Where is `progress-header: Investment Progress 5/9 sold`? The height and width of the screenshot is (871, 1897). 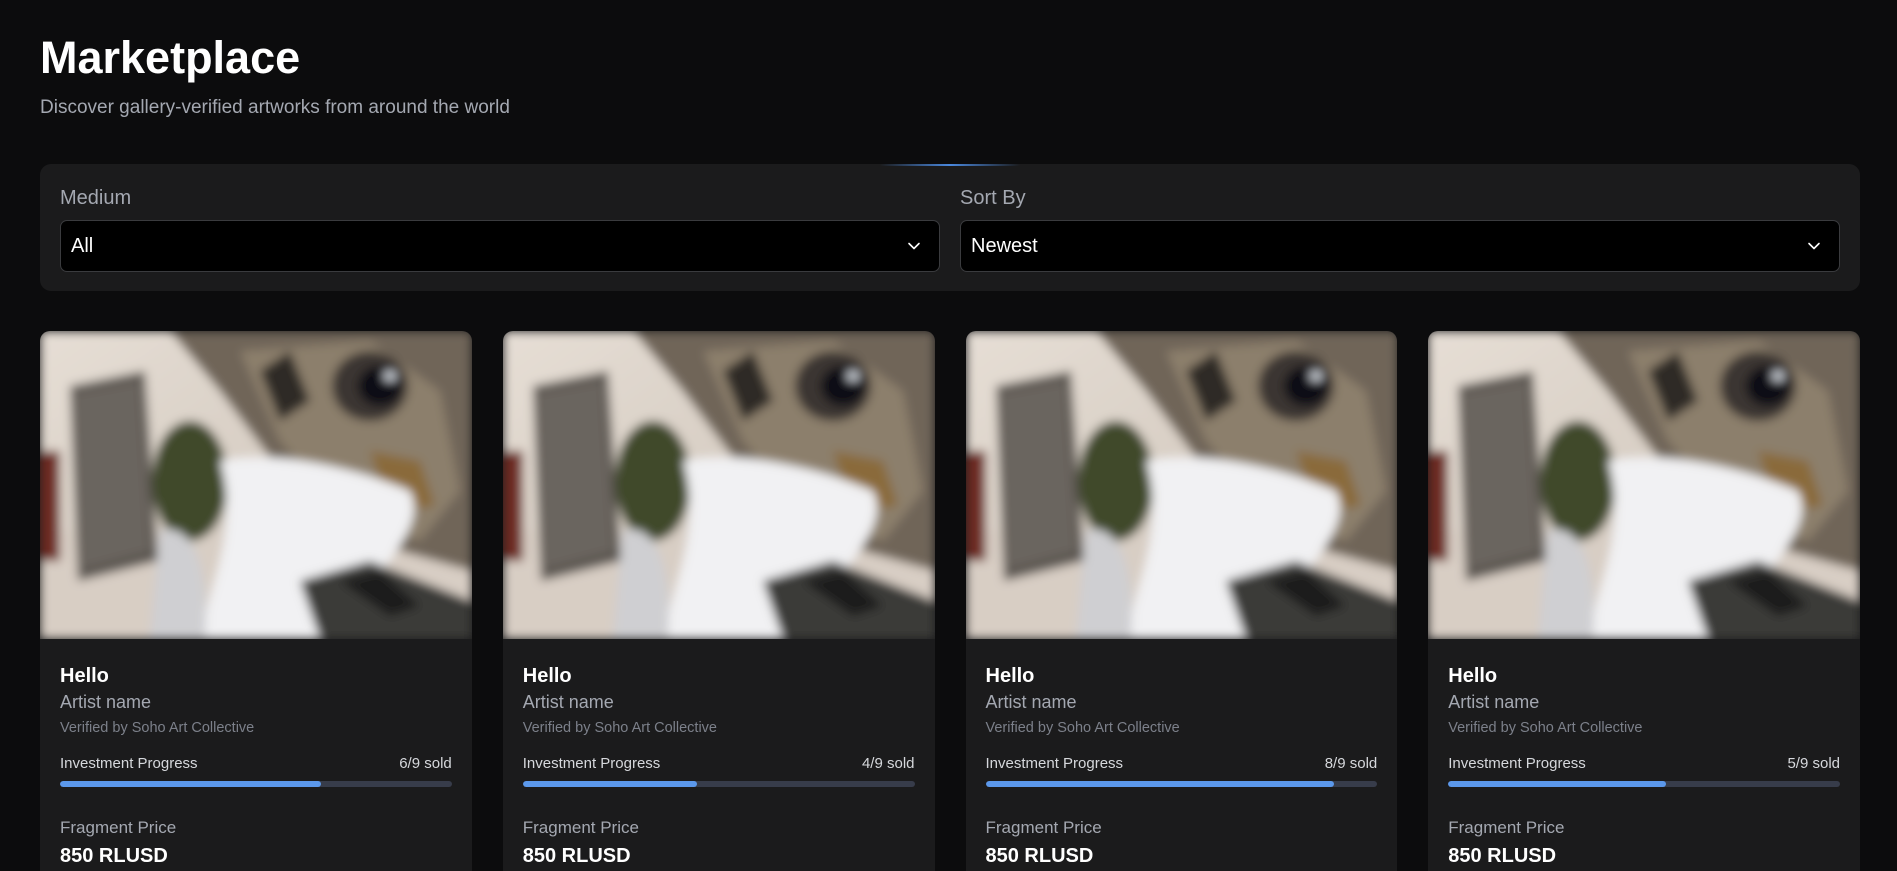 progress-header: Investment Progress 5/9 sold is located at coordinates (1644, 764).